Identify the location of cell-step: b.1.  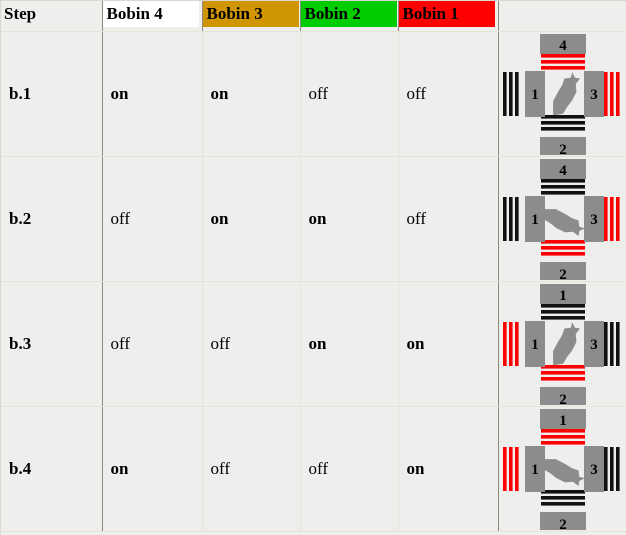
(52, 94).